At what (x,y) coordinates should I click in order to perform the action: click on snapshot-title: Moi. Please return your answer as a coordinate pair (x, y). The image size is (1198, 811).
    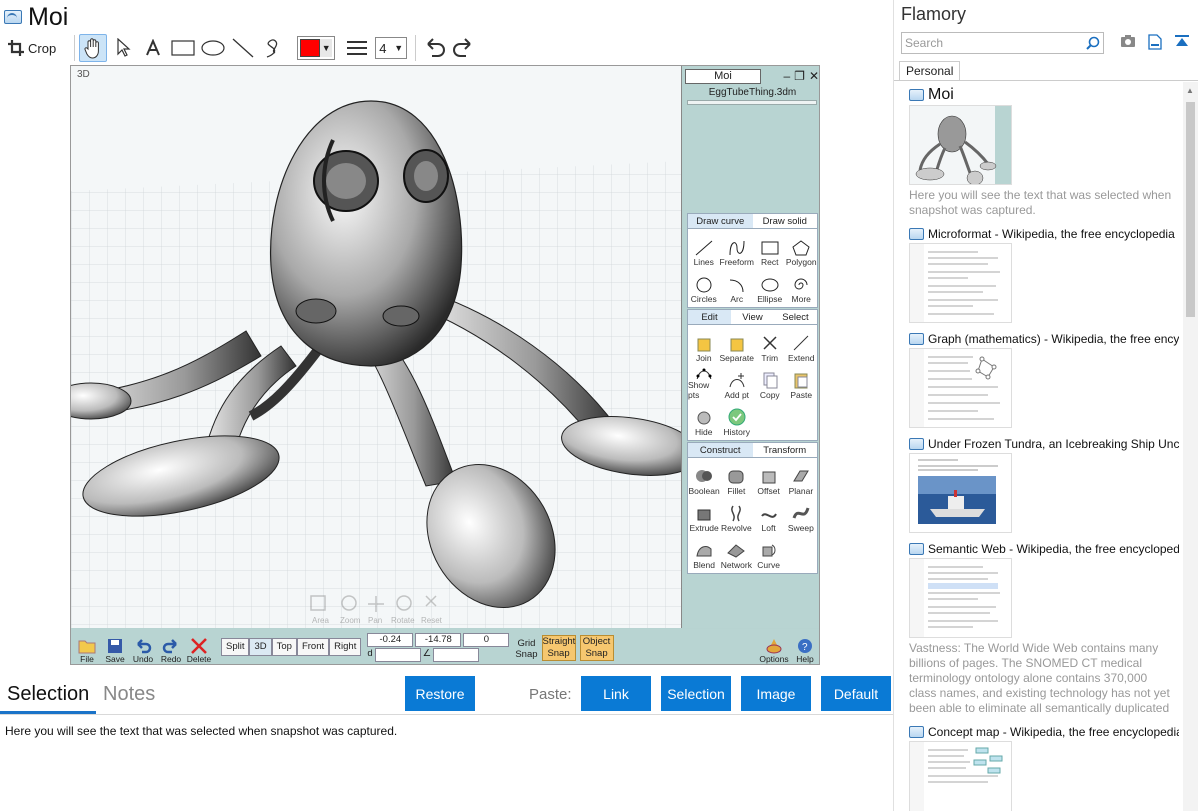
    Looking at the image, I should click on (48, 16).